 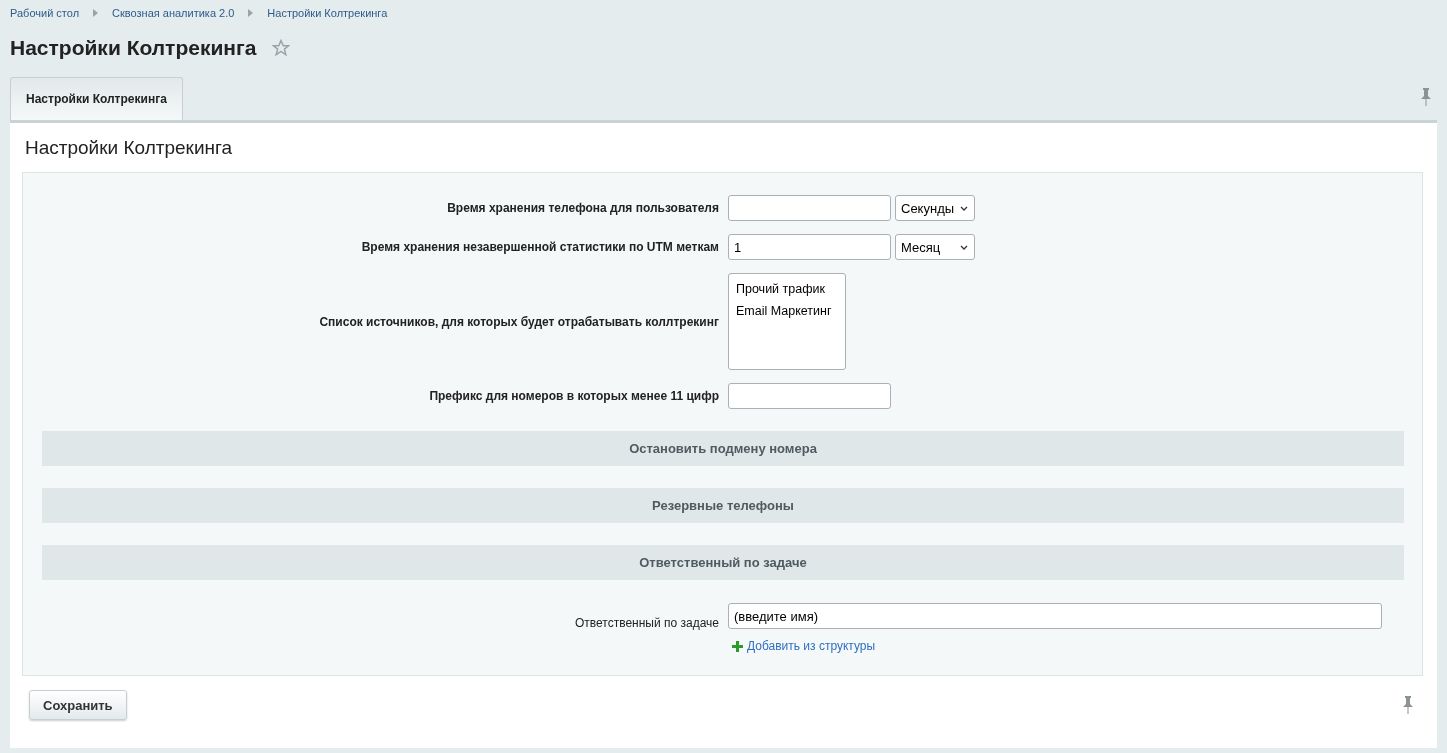 I want to click on input-field: 1, so click(x=809, y=247).